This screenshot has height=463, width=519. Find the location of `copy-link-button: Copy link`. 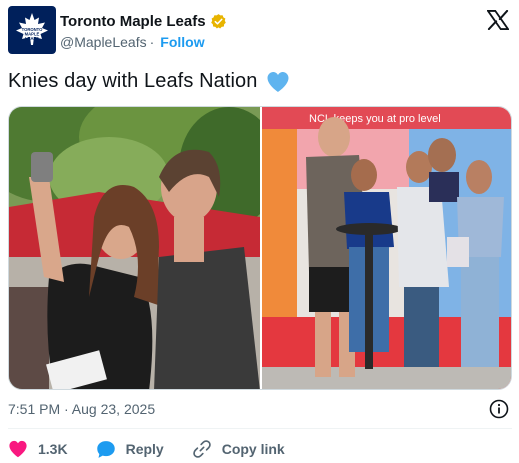

copy-link-button: Copy link is located at coordinates (238, 449).